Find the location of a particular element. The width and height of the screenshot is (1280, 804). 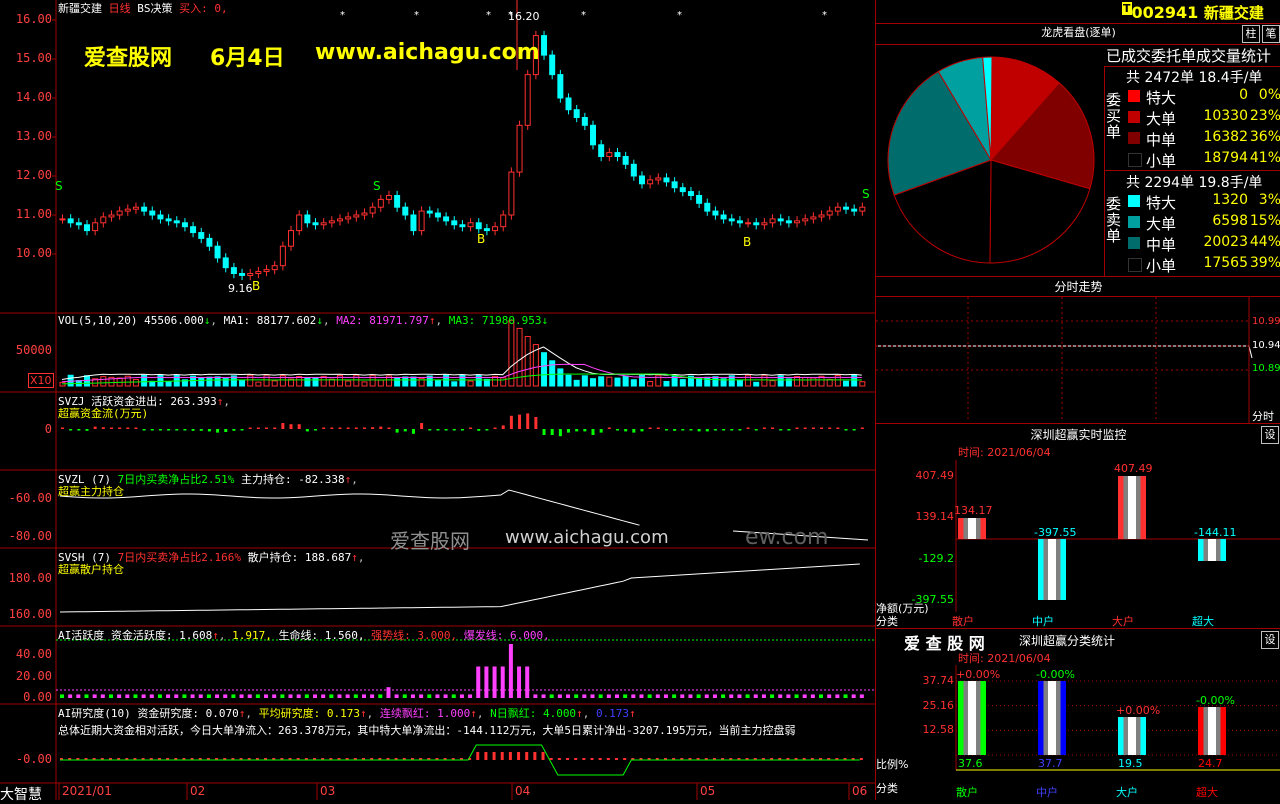

mid-watermark-site: 爱查股网 is located at coordinates (430, 541).